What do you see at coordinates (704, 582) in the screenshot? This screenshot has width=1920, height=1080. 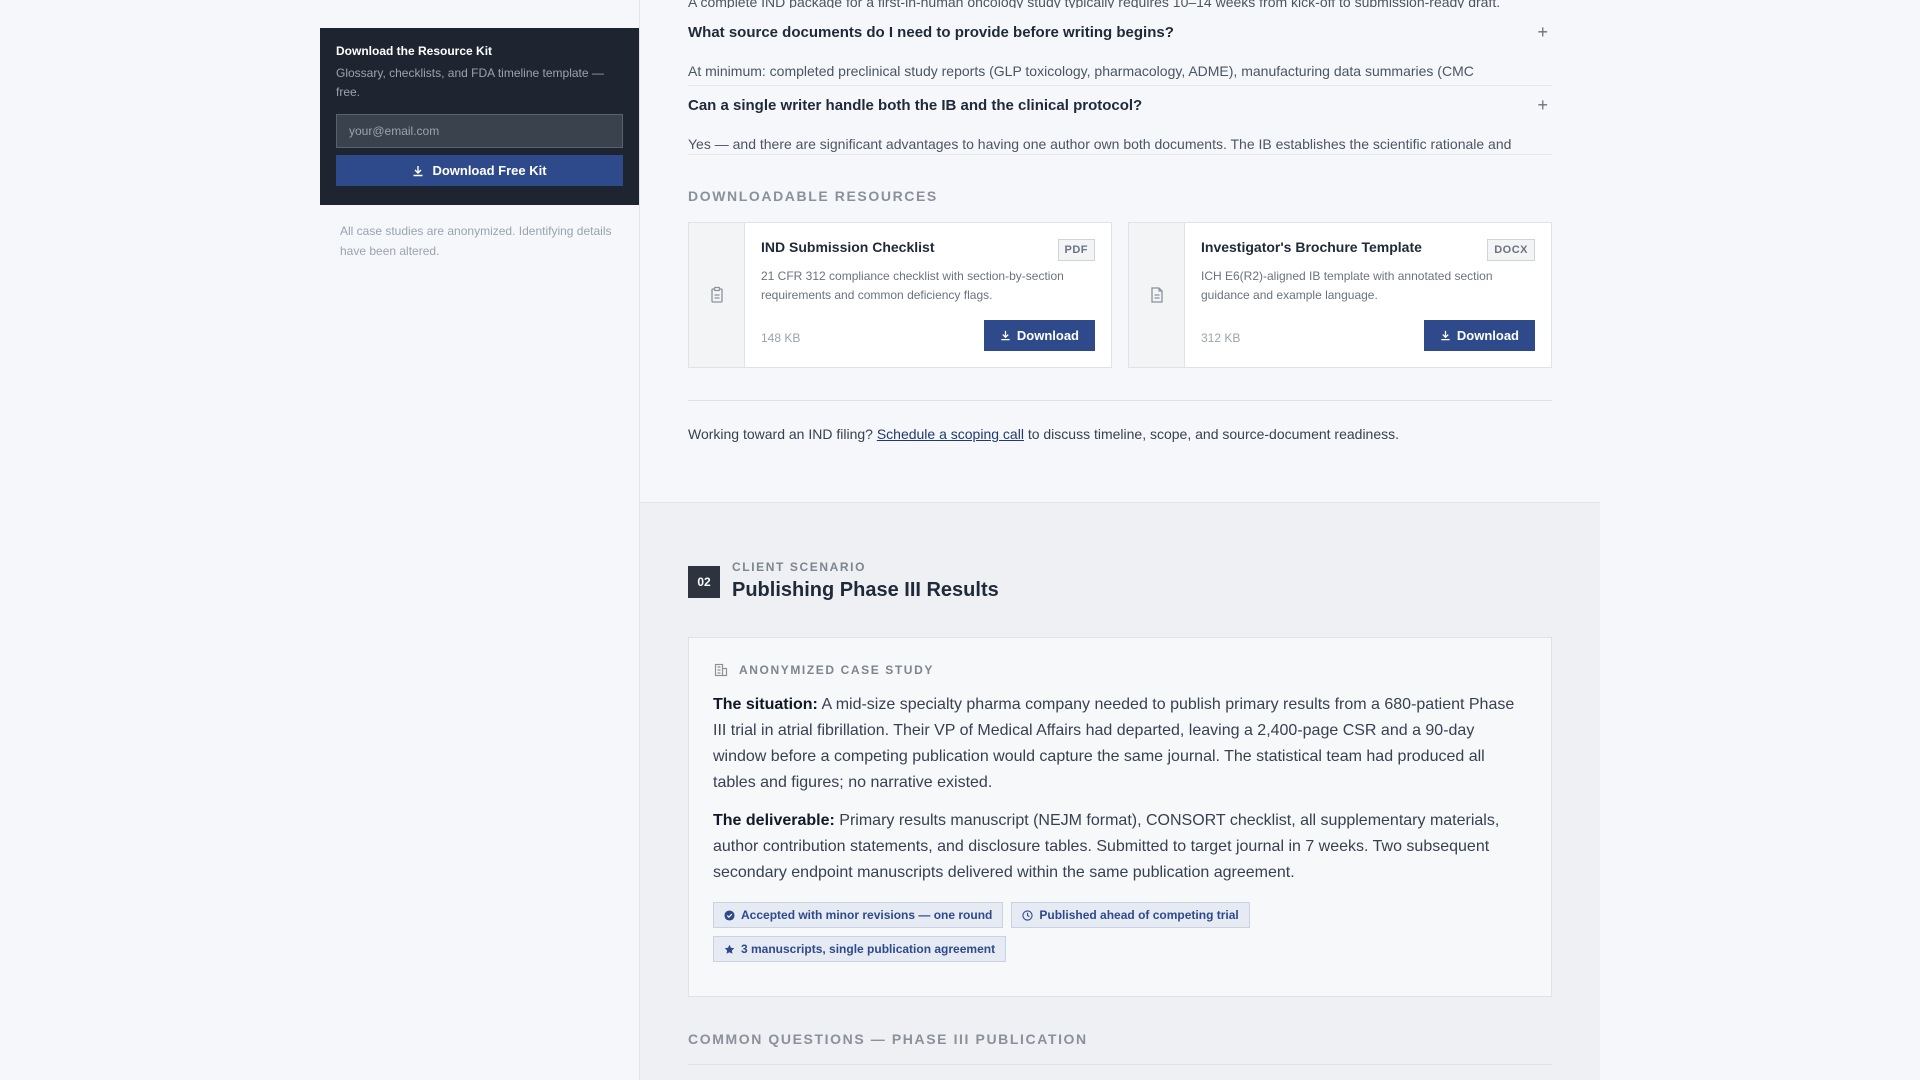 I see `scenario-number: 02` at bounding box center [704, 582].